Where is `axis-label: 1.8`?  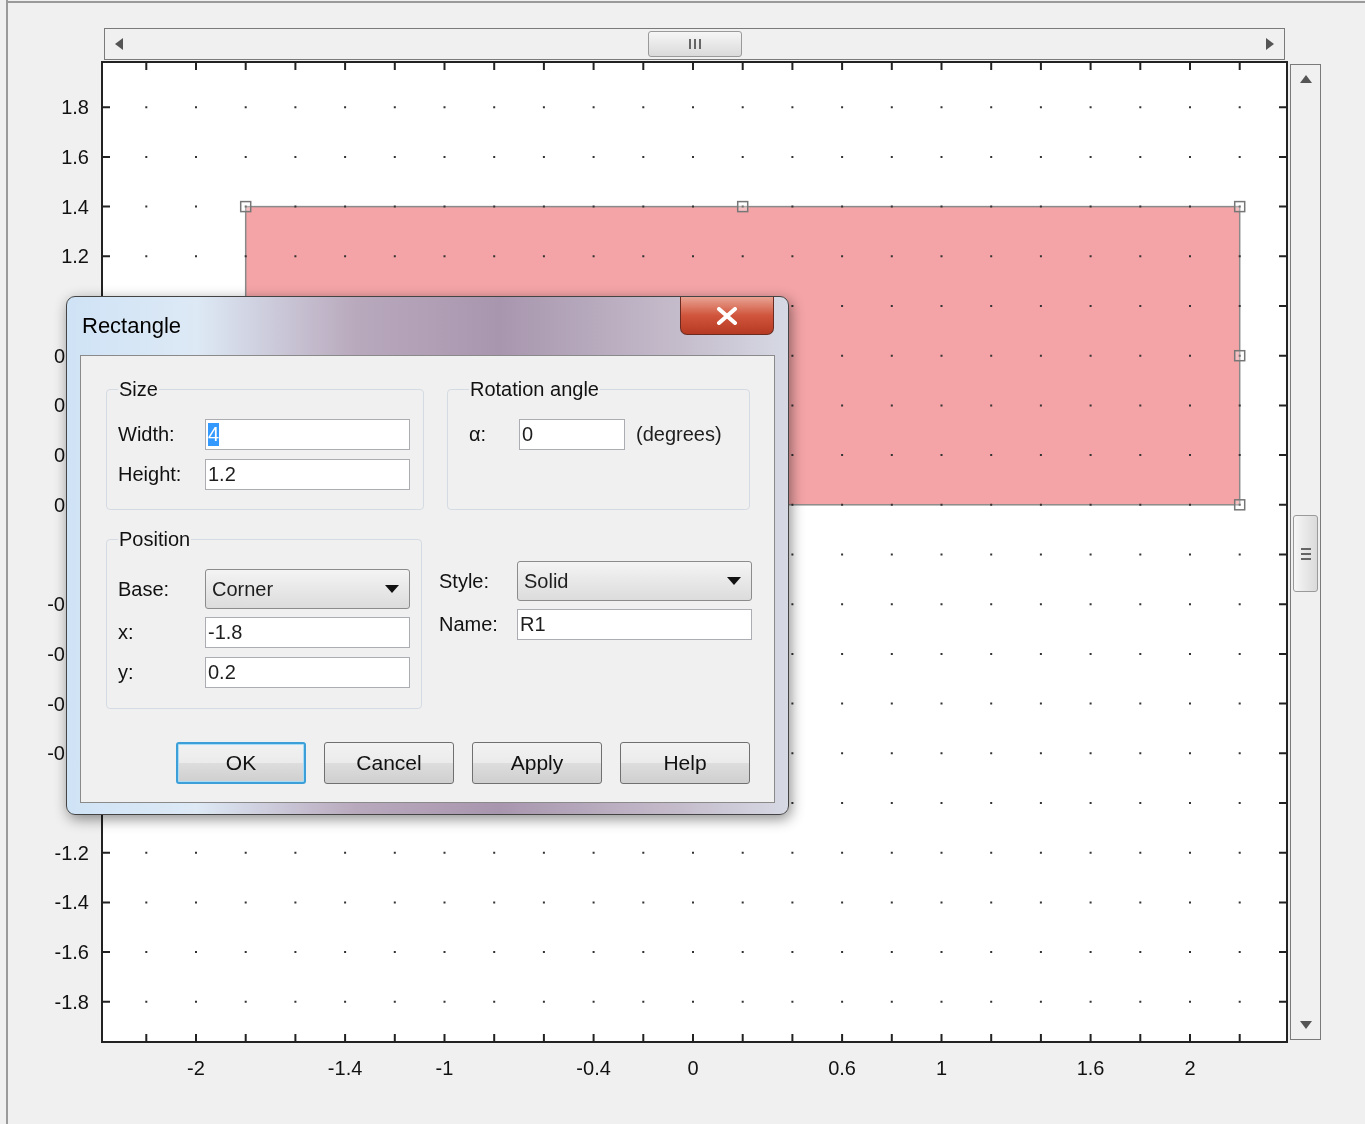 axis-label: 1.8 is located at coordinates (74, 107).